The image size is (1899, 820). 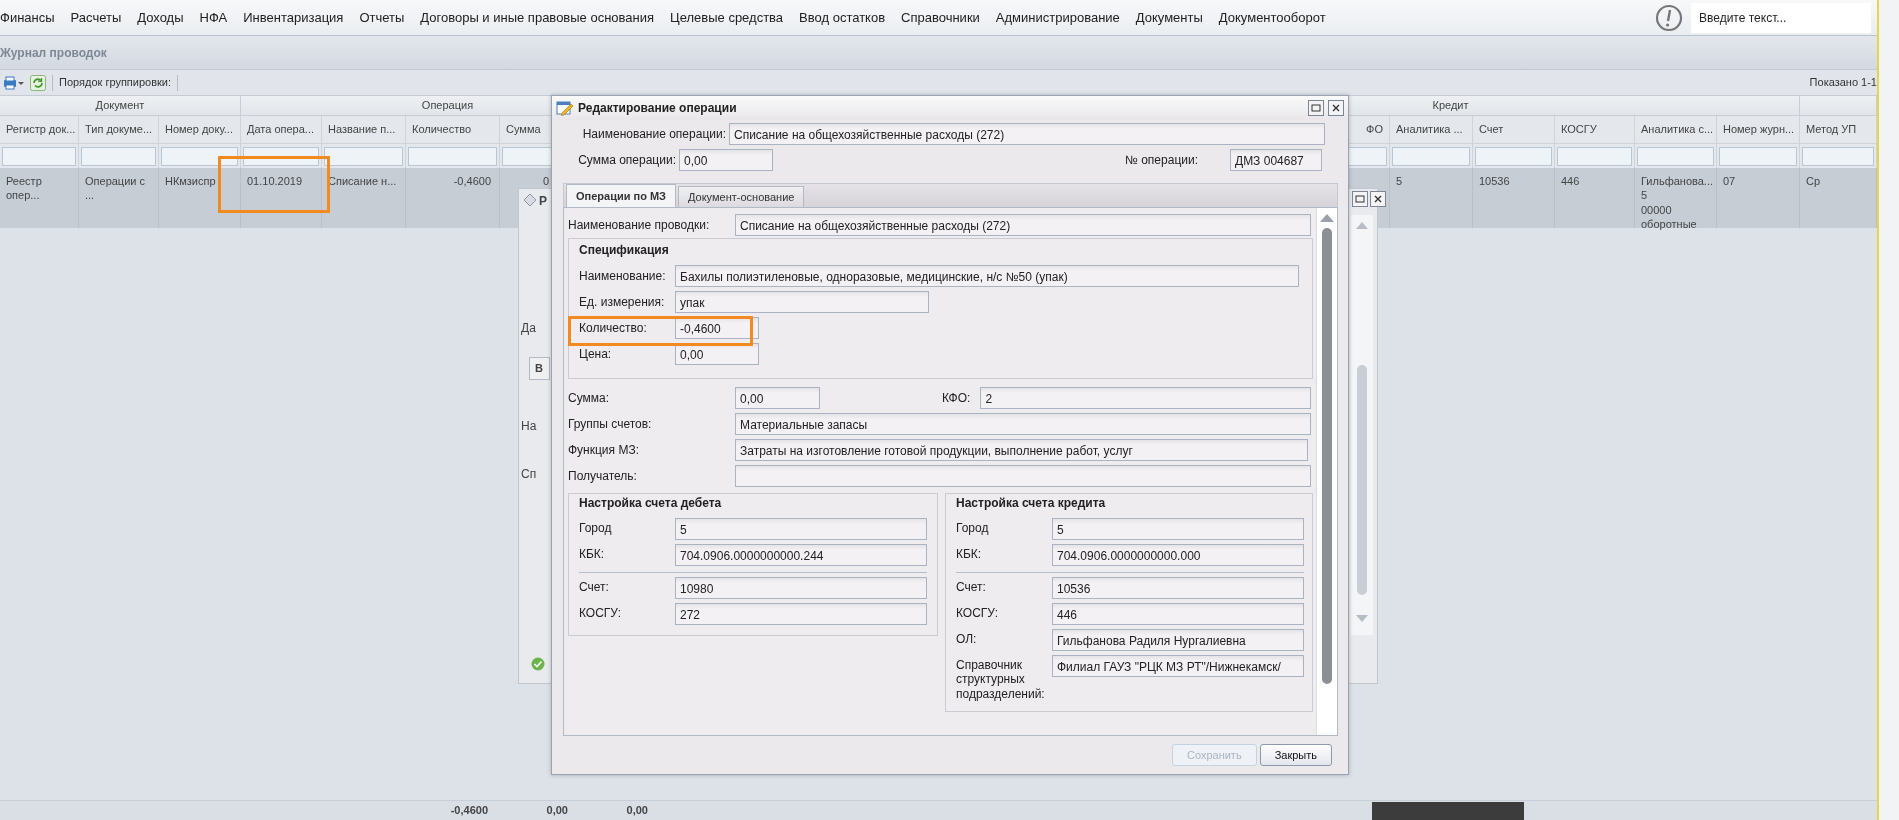 I want to click on menu-item: Договоры и иные правовые основания, so click(x=537, y=17).